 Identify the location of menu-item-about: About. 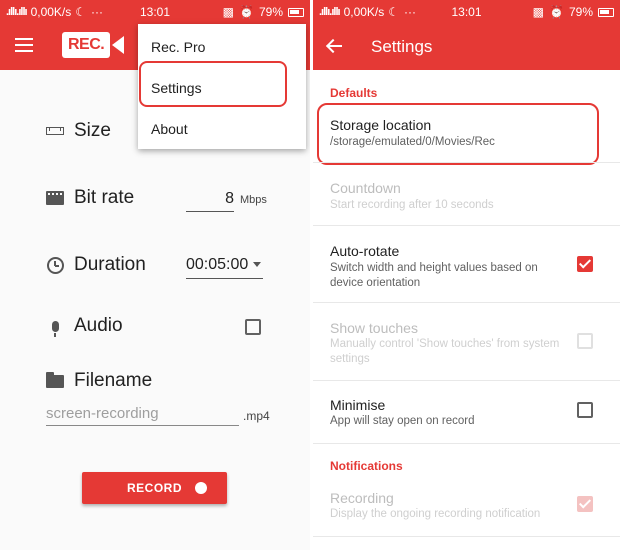
(169, 129).